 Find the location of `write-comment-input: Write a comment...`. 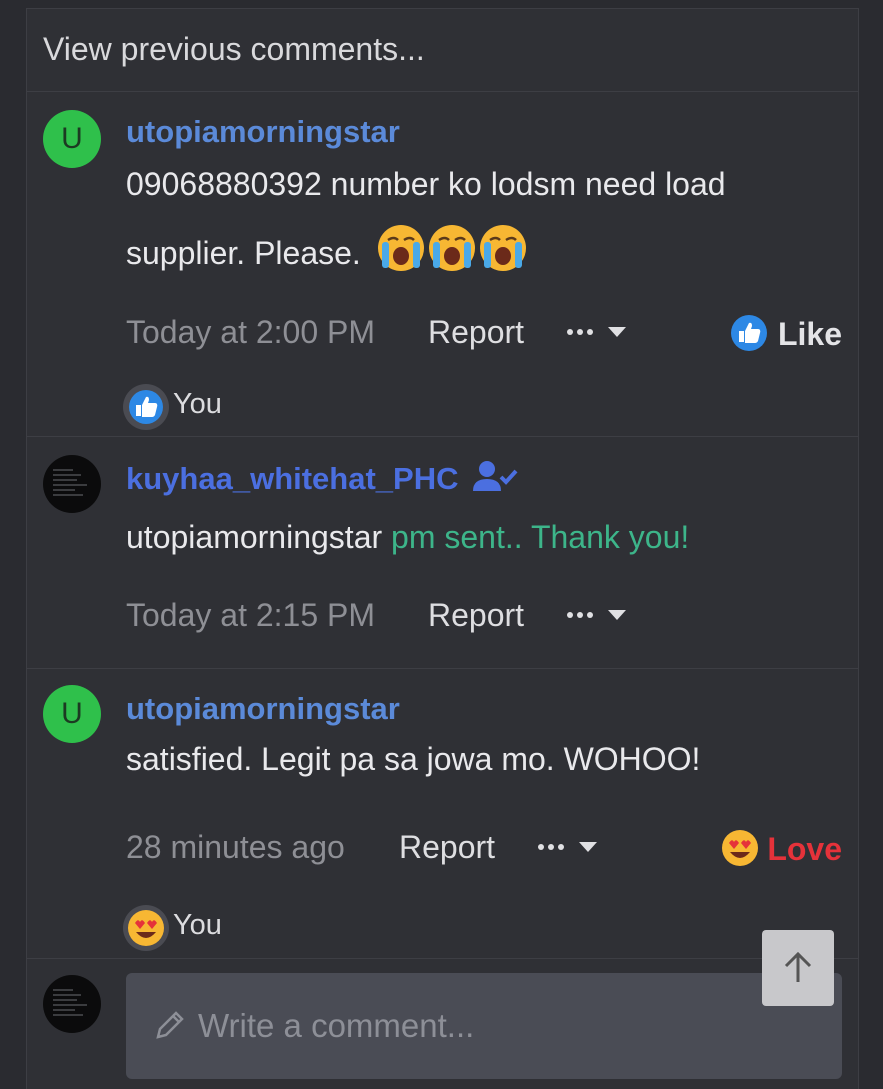

write-comment-input: Write a comment... is located at coordinates (484, 1026).